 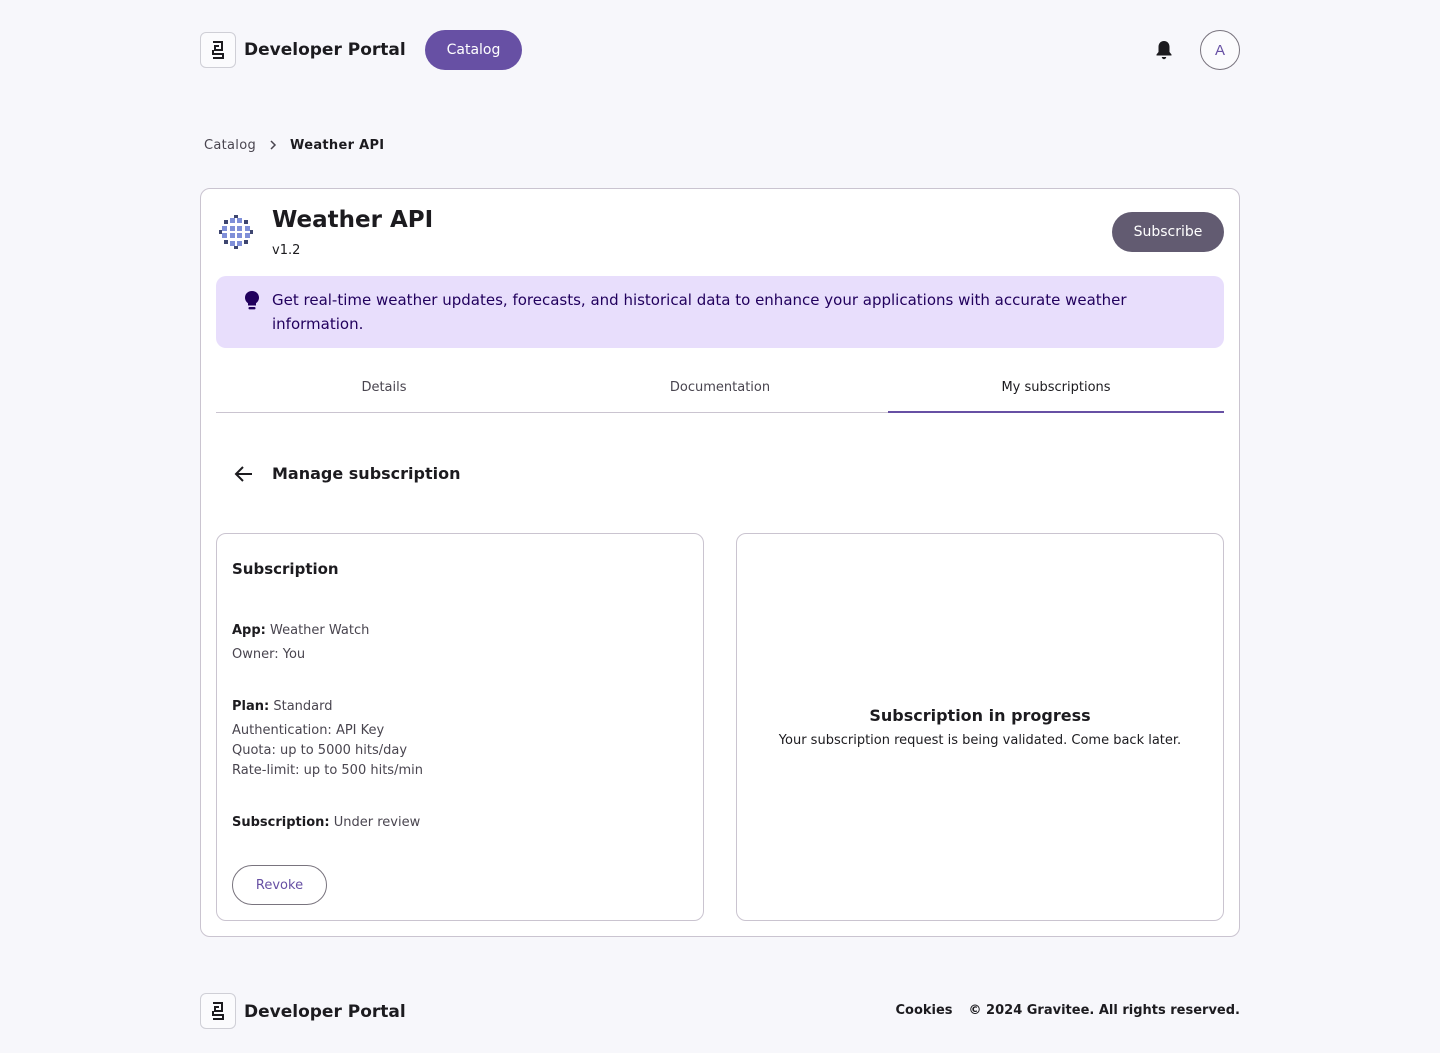 What do you see at coordinates (251, 706) in the screenshot?
I see `plan-label: Plan:` at bounding box center [251, 706].